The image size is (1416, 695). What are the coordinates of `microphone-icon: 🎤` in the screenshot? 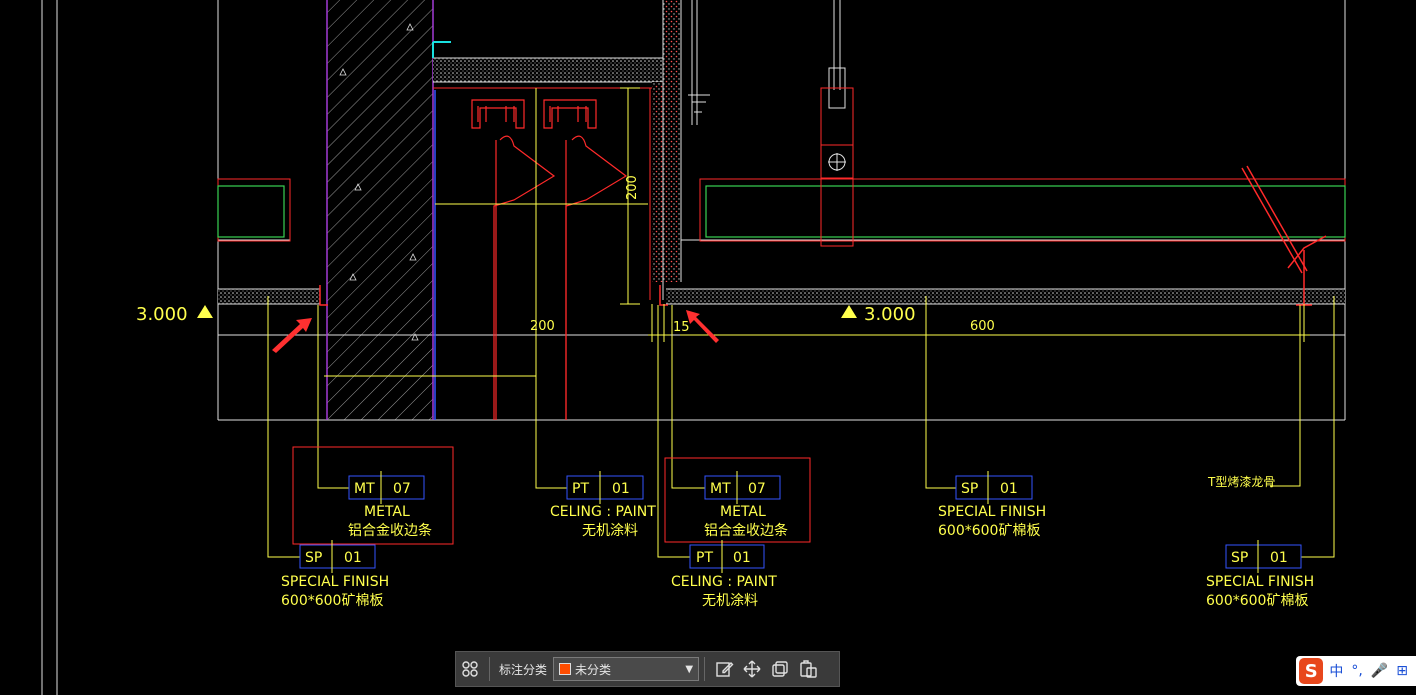 It's located at (1379, 671).